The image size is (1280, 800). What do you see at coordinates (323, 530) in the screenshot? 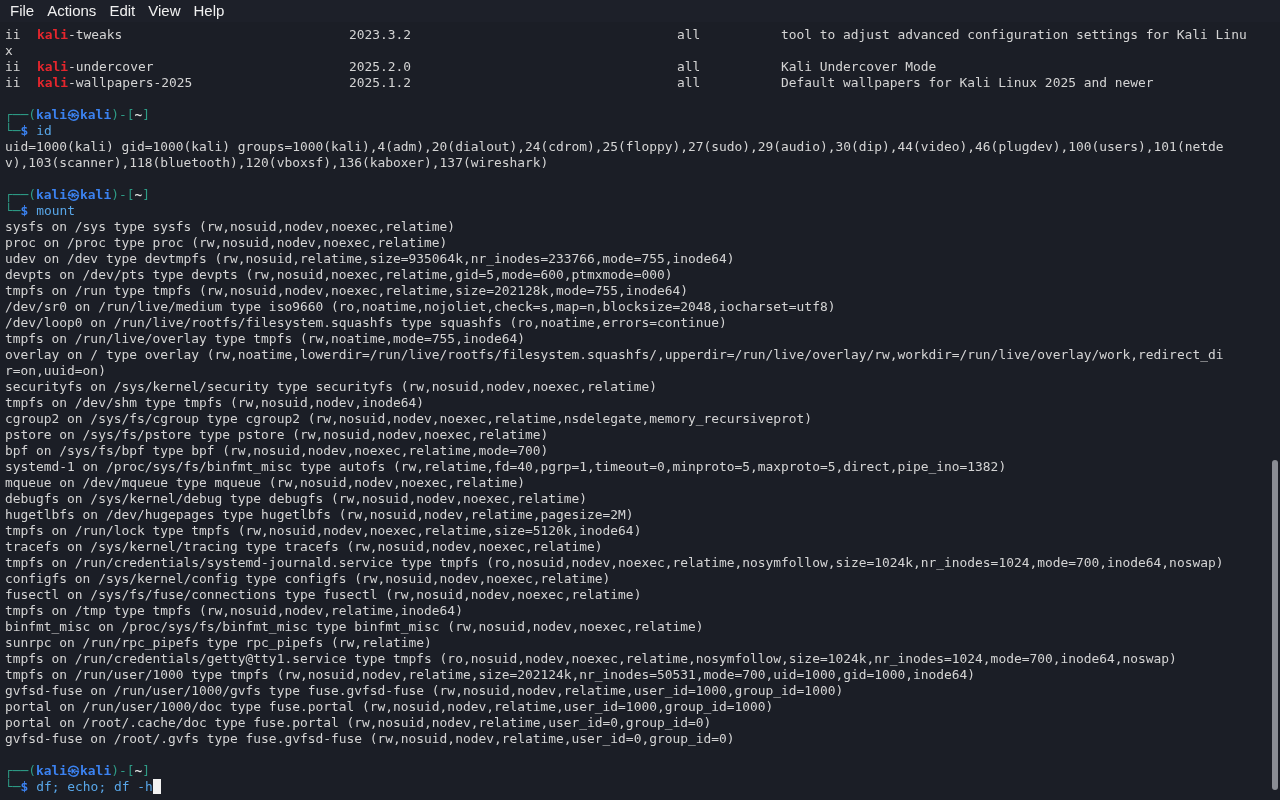
I see `output-line: tmpfs on /run/lock type tmpfs (rw,nosuid,nodev,noexec,relatime,size=5120k,inode64)` at bounding box center [323, 530].